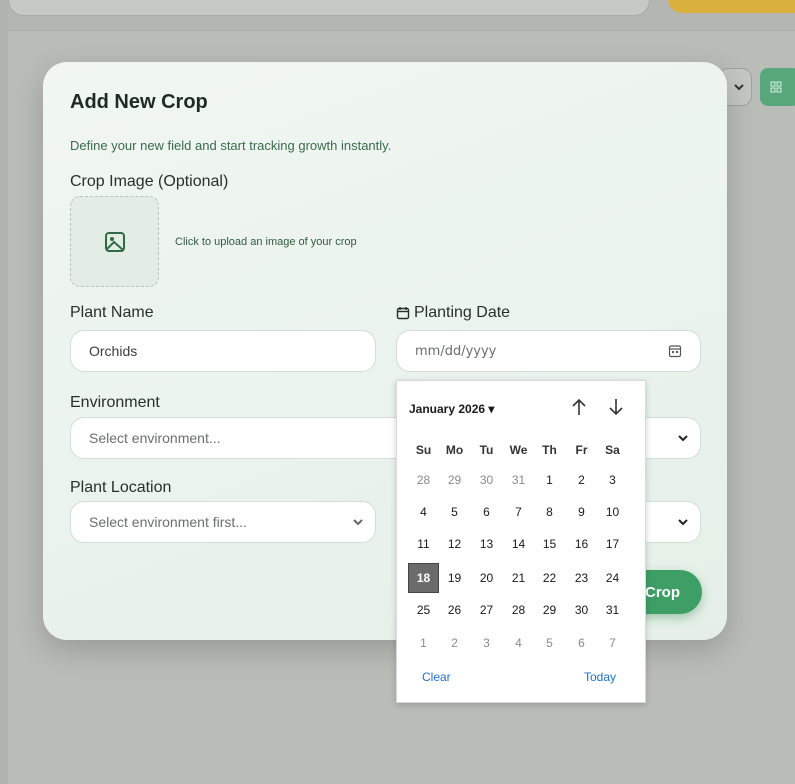  What do you see at coordinates (486, 578) in the screenshot?
I see `calendar-day: 20` at bounding box center [486, 578].